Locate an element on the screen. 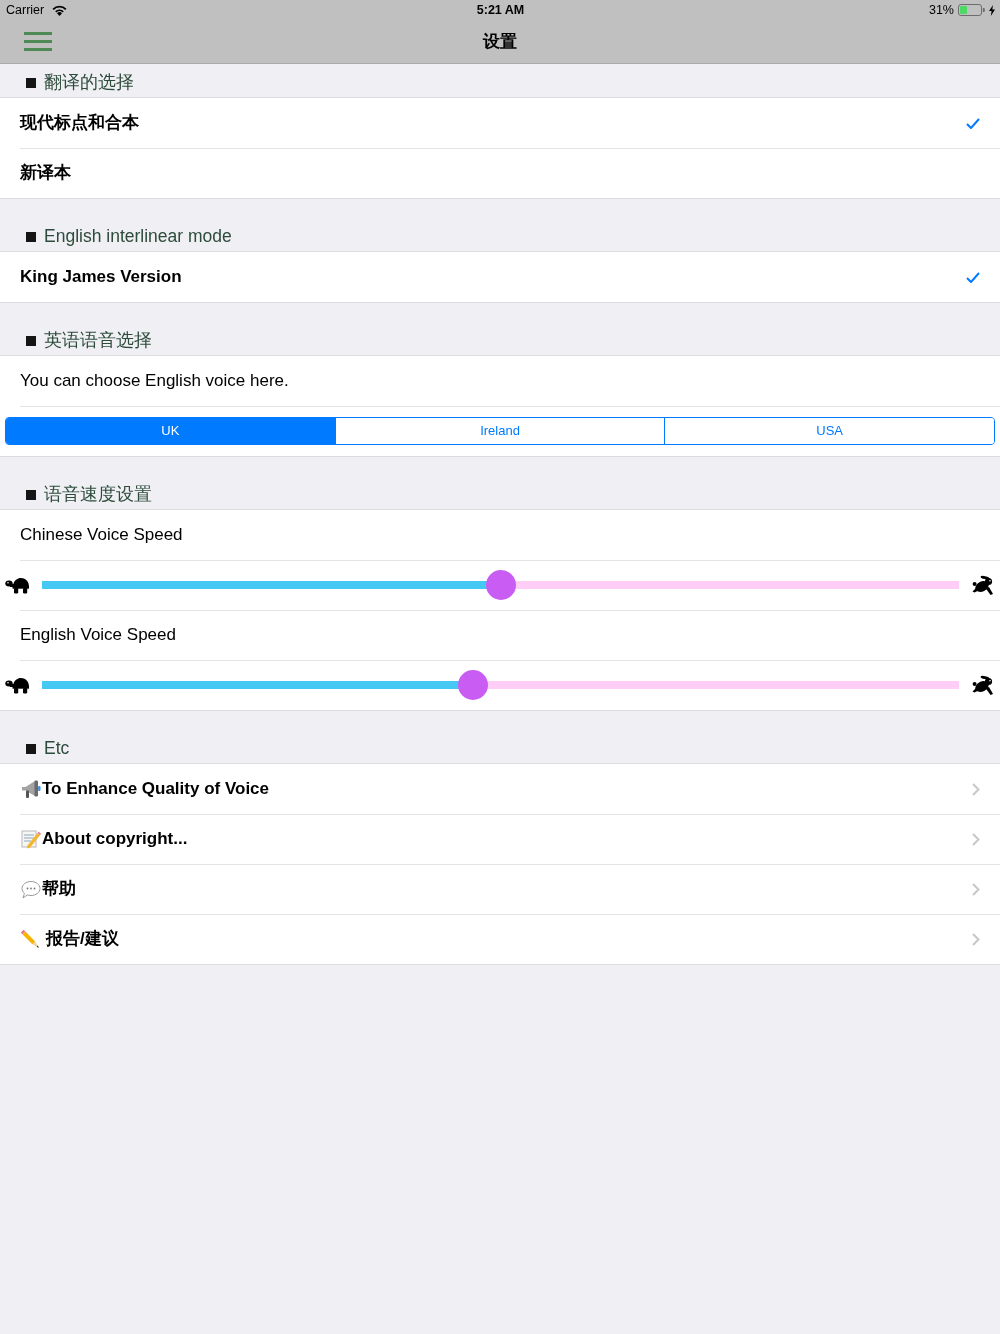 The width and height of the screenshot is (1000, 1334). speech-bubble-icon is located at coordinates (31, 889).